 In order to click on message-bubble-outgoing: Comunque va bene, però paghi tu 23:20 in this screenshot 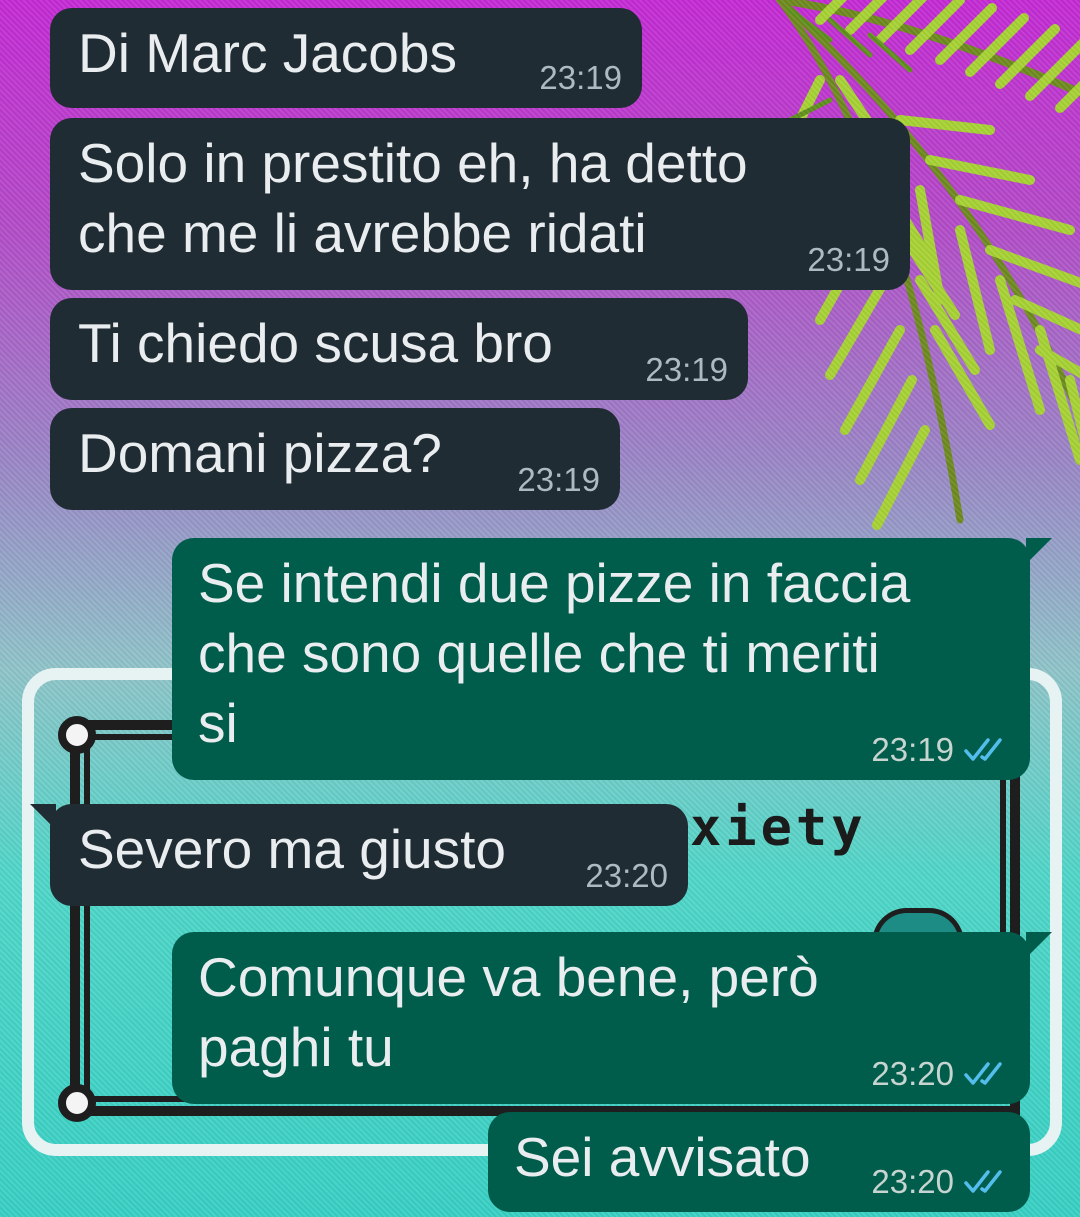, I will do `click(601, 1018)`.